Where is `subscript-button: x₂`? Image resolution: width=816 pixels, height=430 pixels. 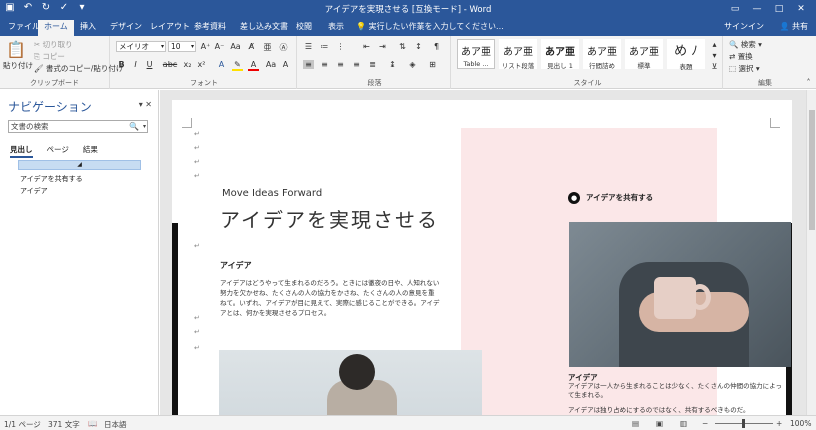
subscript-button: x₂ is located at coordinates (187, 64).